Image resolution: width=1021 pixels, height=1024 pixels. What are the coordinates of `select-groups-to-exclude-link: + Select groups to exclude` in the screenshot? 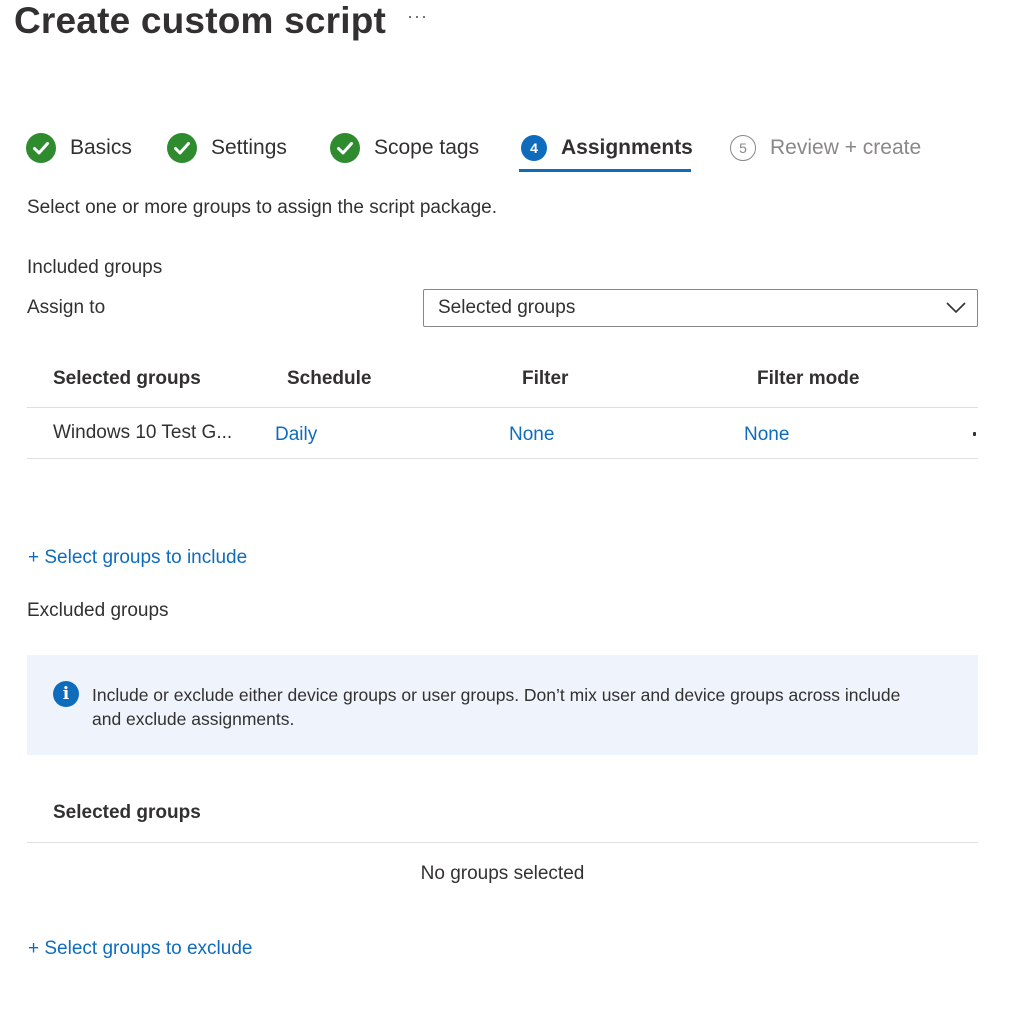 It's located at (140, 949).